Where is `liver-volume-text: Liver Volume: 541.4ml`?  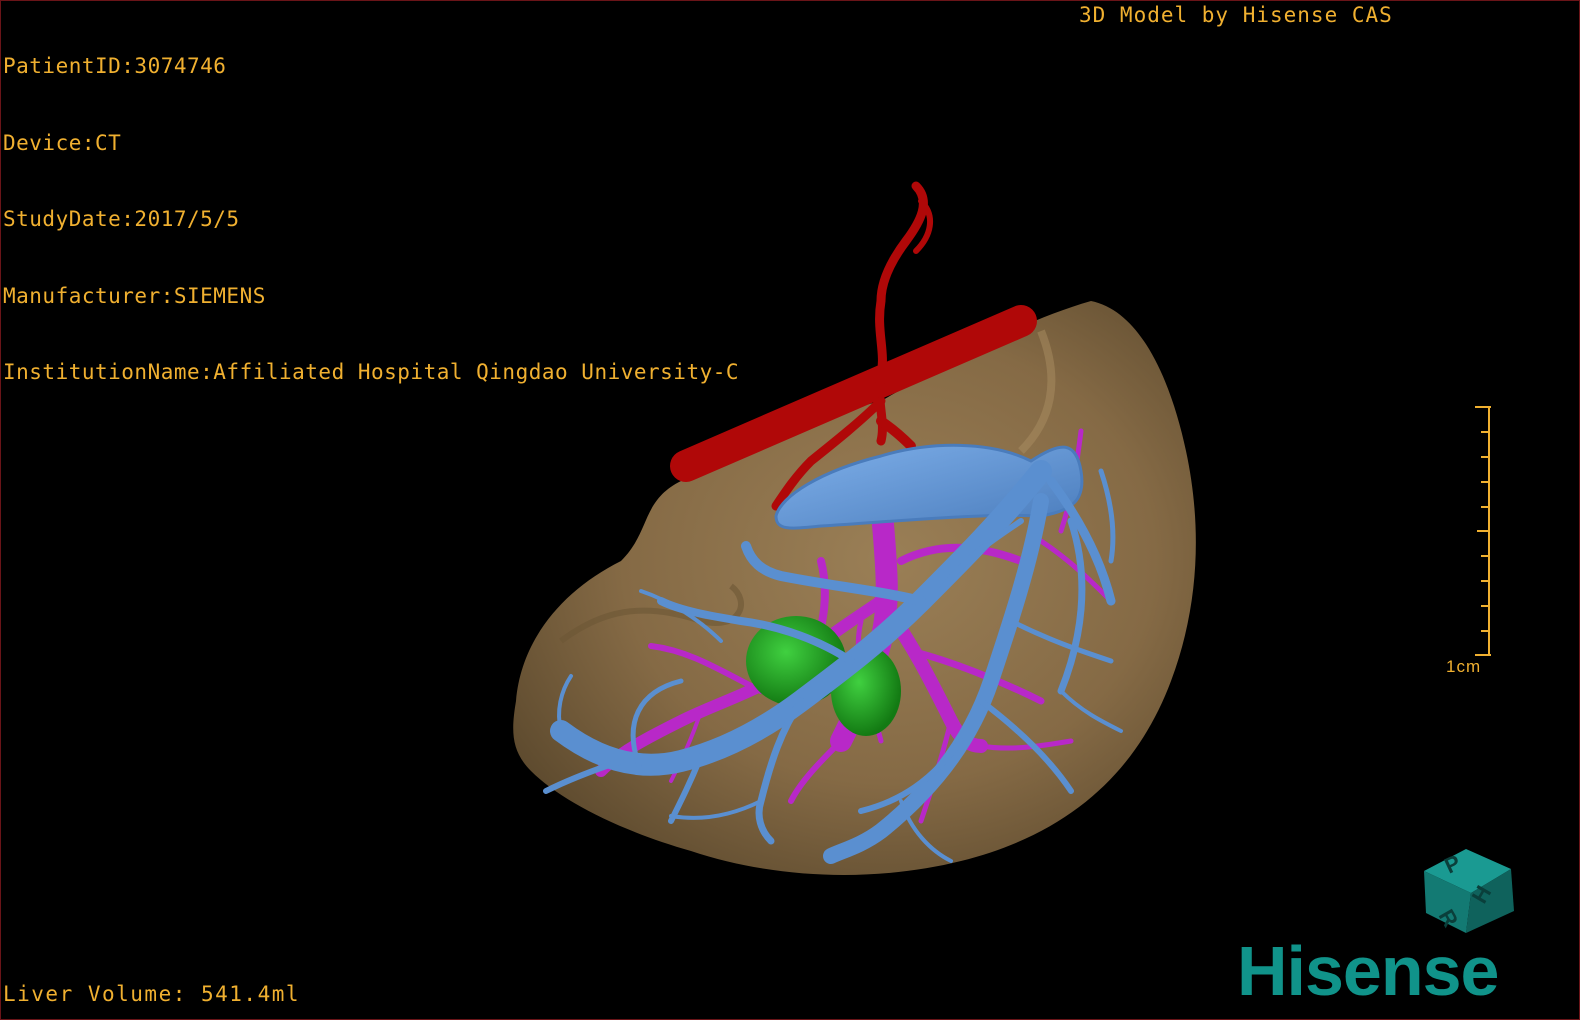 liver-volume-text: Liver Volume: 541.4ml is located at coordinates (152, 994).